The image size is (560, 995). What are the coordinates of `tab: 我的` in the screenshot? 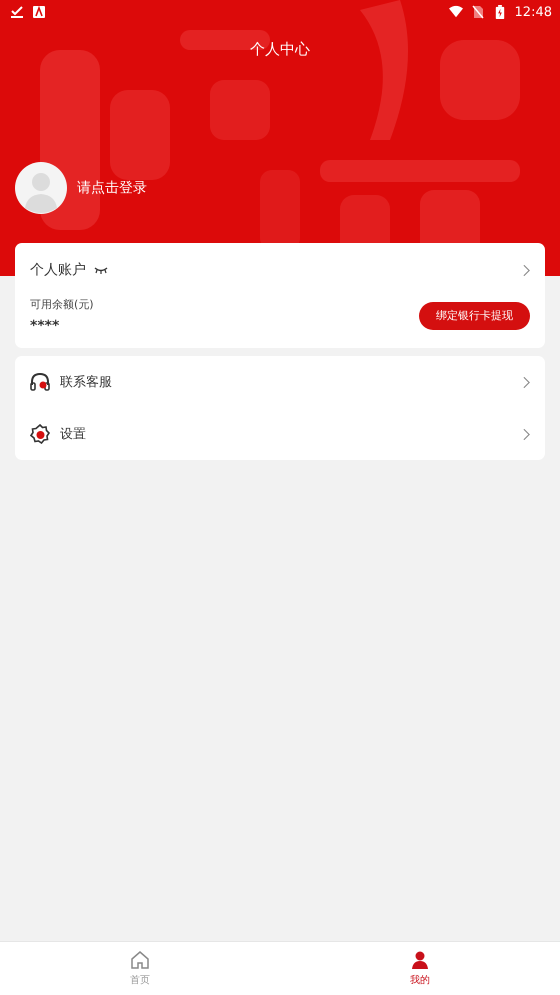 It's located at (420, 968).